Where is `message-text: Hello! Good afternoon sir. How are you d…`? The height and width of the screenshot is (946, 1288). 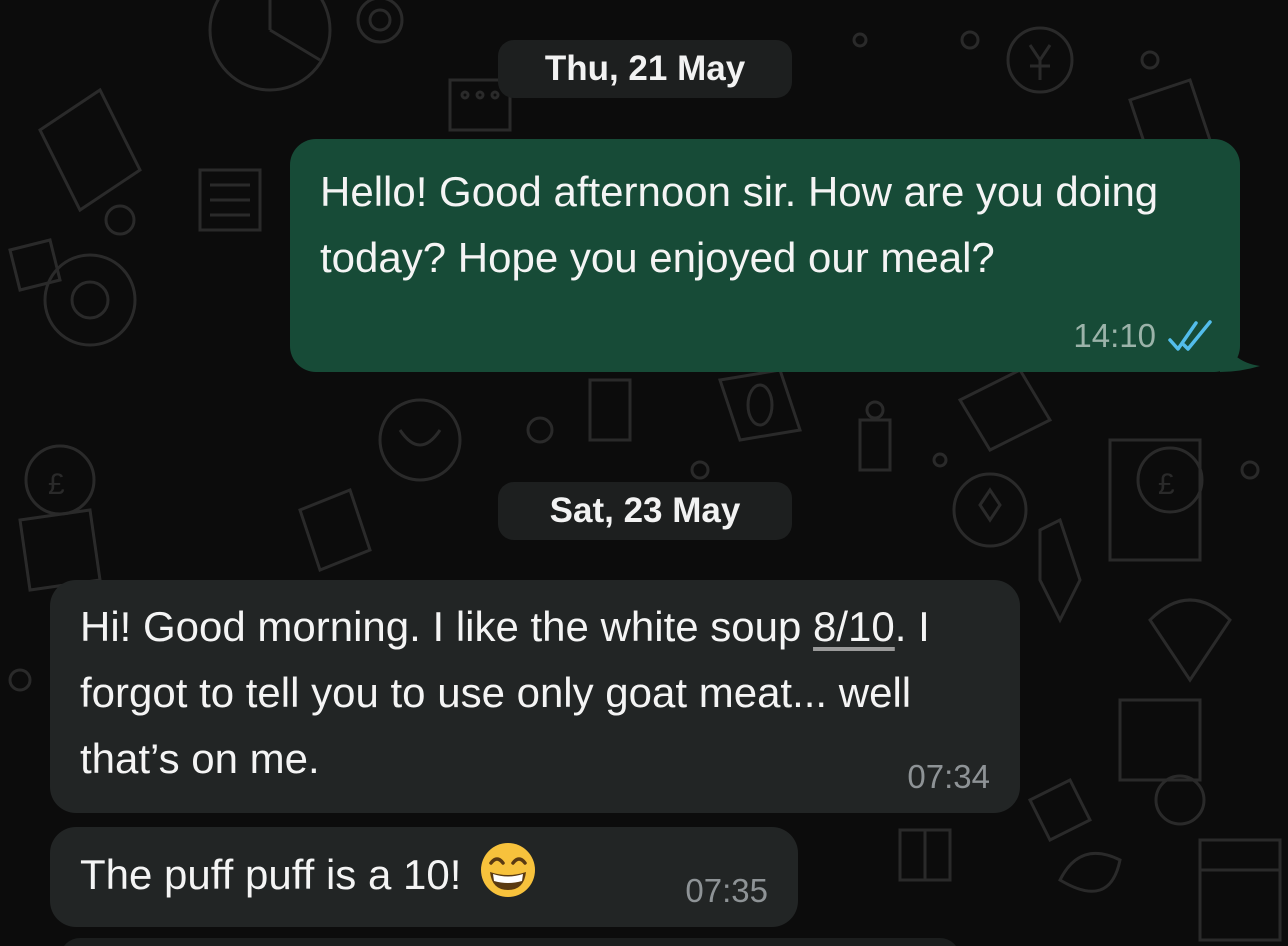 message-text: Hello! Good afternoon sir. How are you d… is located at coordinates (739, 224).